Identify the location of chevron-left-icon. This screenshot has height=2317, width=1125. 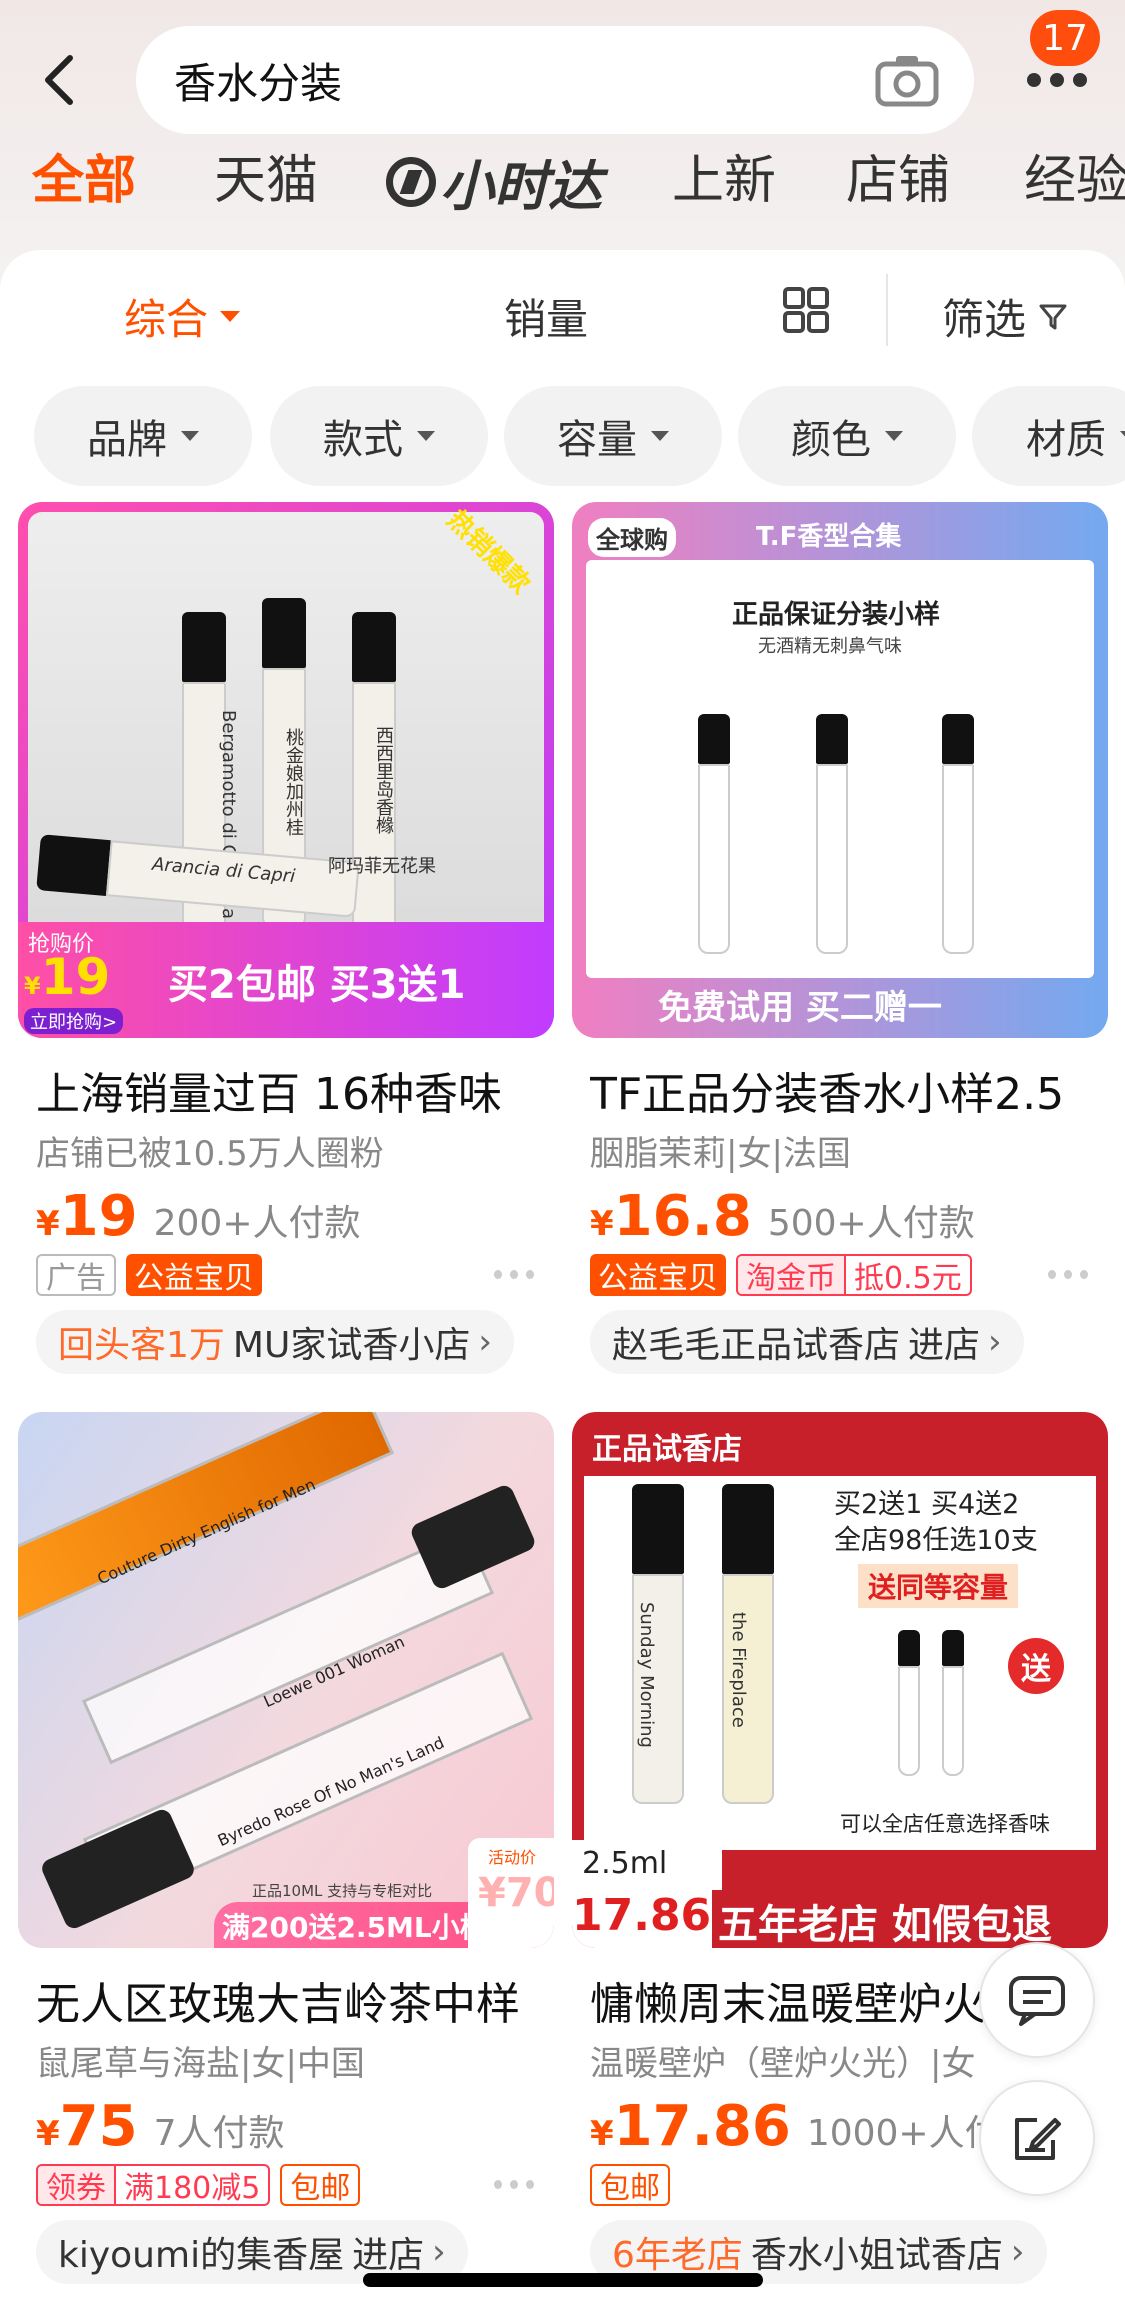
(59, 80).